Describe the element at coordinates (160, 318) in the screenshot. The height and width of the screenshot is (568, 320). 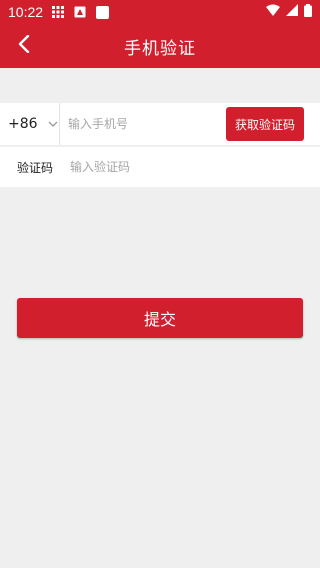
I see `submit-button: 提交` at that location.